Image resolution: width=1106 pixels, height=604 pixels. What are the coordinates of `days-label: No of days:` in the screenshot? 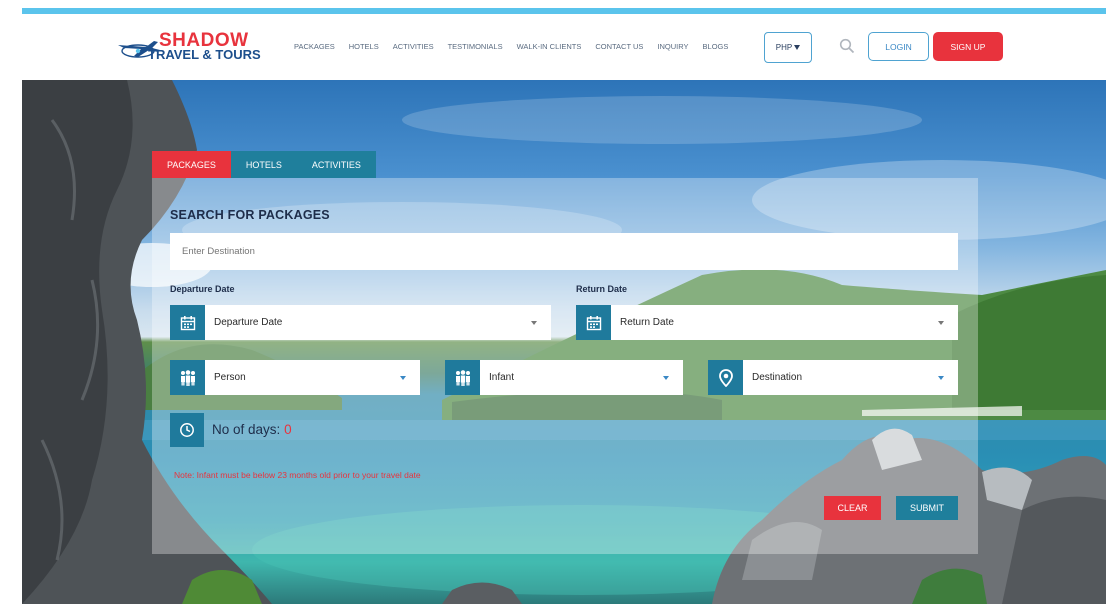 It's located at (246, 429).